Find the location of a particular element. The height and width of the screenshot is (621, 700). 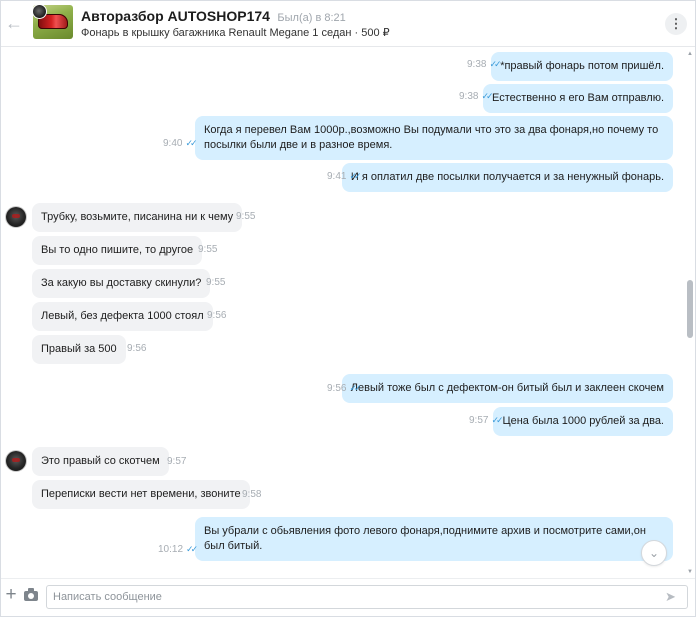

message-time: 9:40 ✓✓ is located at coordinates (180, 143).